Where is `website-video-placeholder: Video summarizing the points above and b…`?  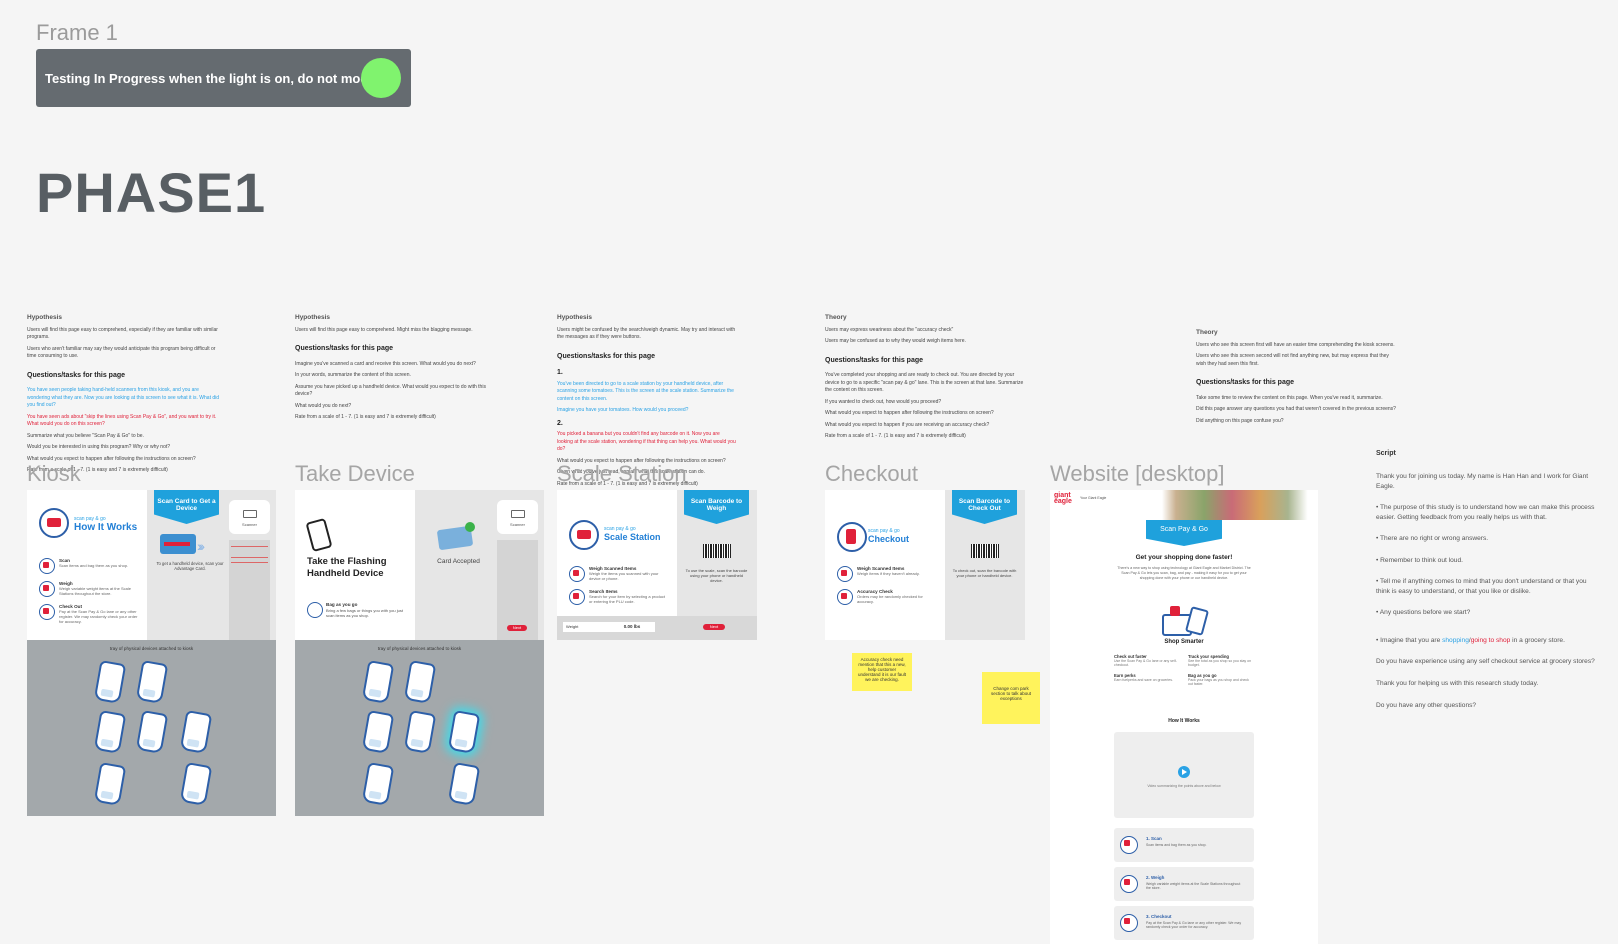 website-video-placeholder: Video summarizing the points above and b… is located at coordinates (1184, 775).